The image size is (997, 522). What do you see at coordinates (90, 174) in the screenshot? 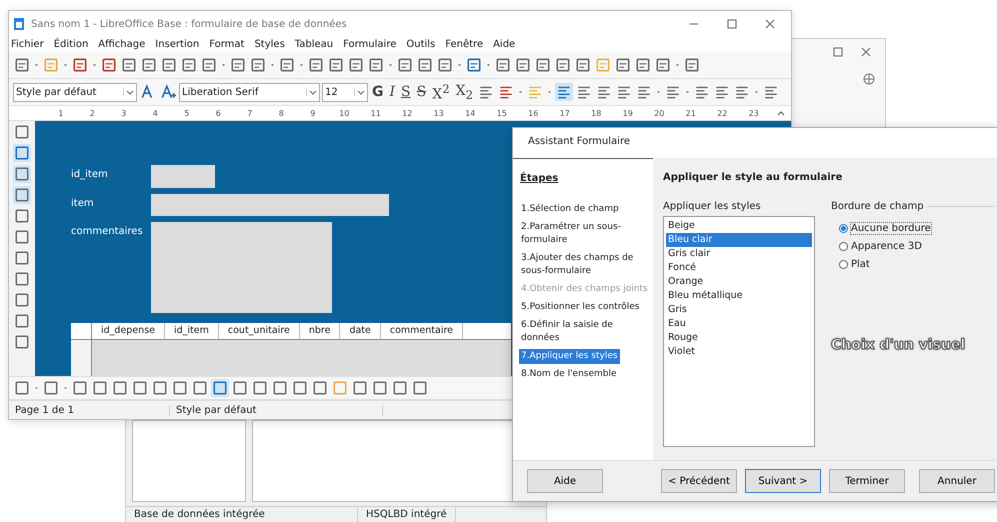
I see `field-label: id_item` at bounding box center [90, 174].